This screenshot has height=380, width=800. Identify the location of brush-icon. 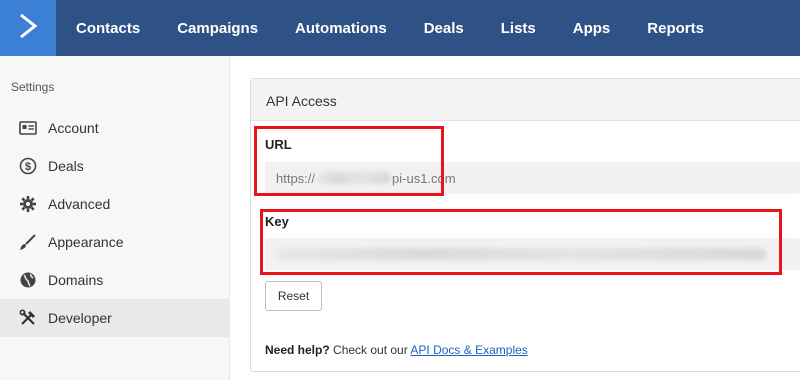
(28, 242).